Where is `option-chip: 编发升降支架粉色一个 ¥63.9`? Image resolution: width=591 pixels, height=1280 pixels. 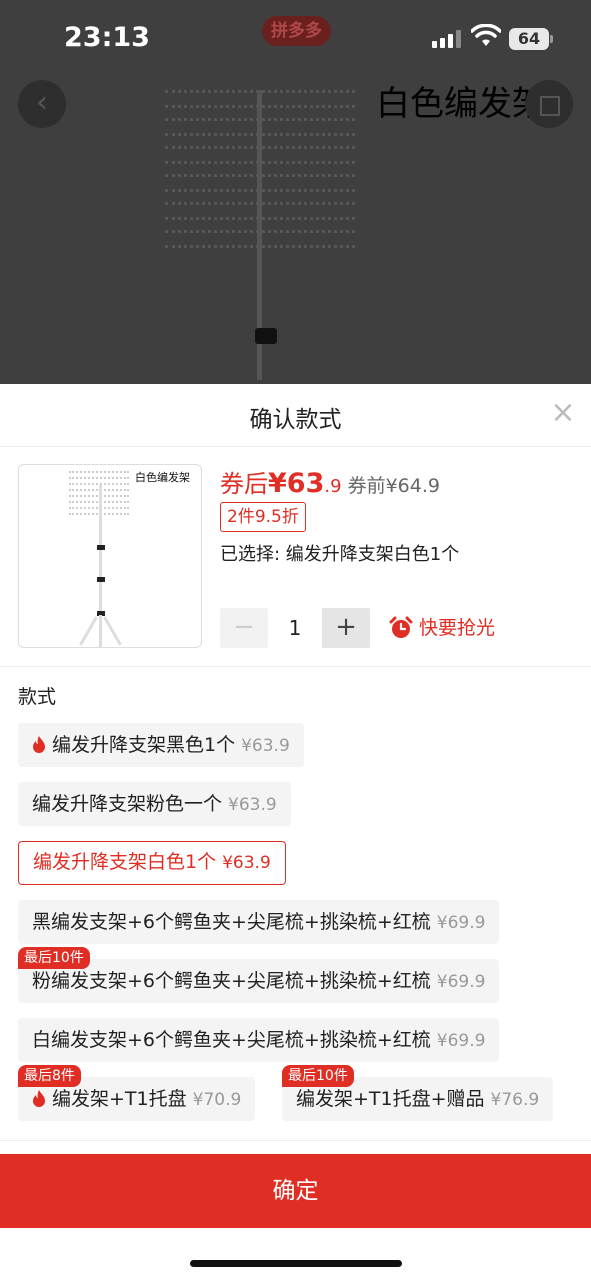 option-chip: 编发升降支架粉色一个 ¥63.9 is located at coordinates (154, 804).